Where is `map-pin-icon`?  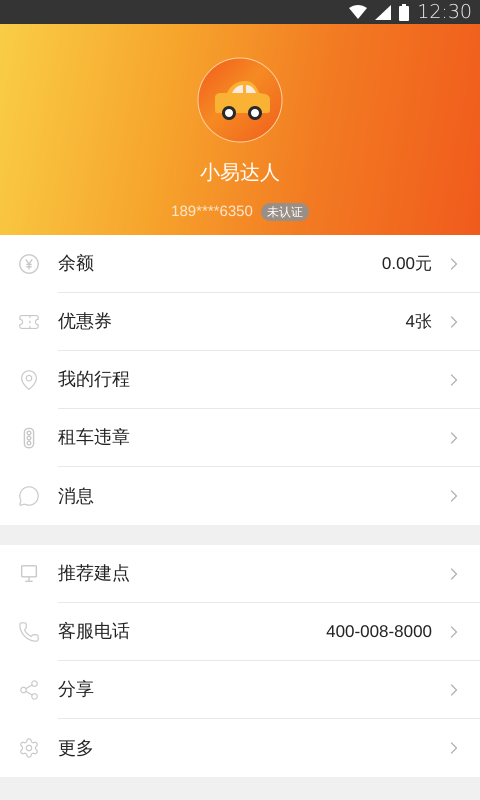
map-pin-icon is located at coordinates (29, 380).